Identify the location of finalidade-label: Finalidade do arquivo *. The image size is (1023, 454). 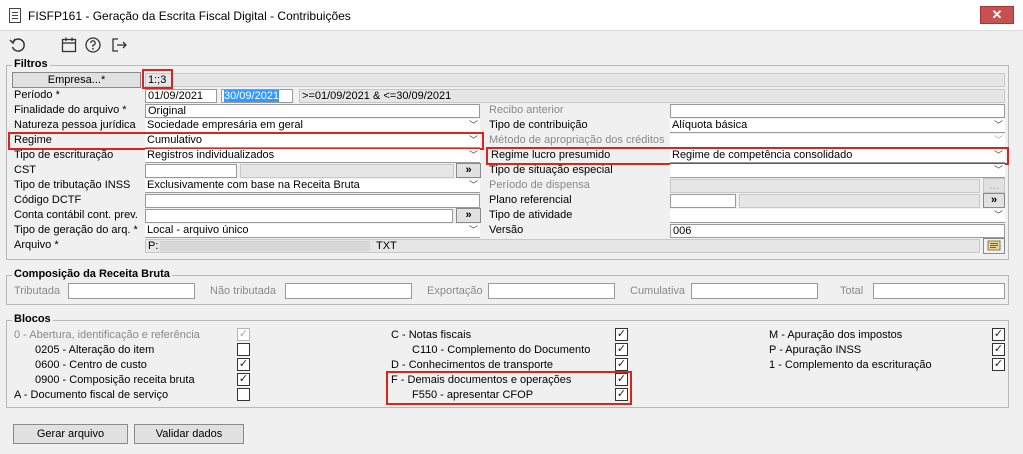
(70, 110).